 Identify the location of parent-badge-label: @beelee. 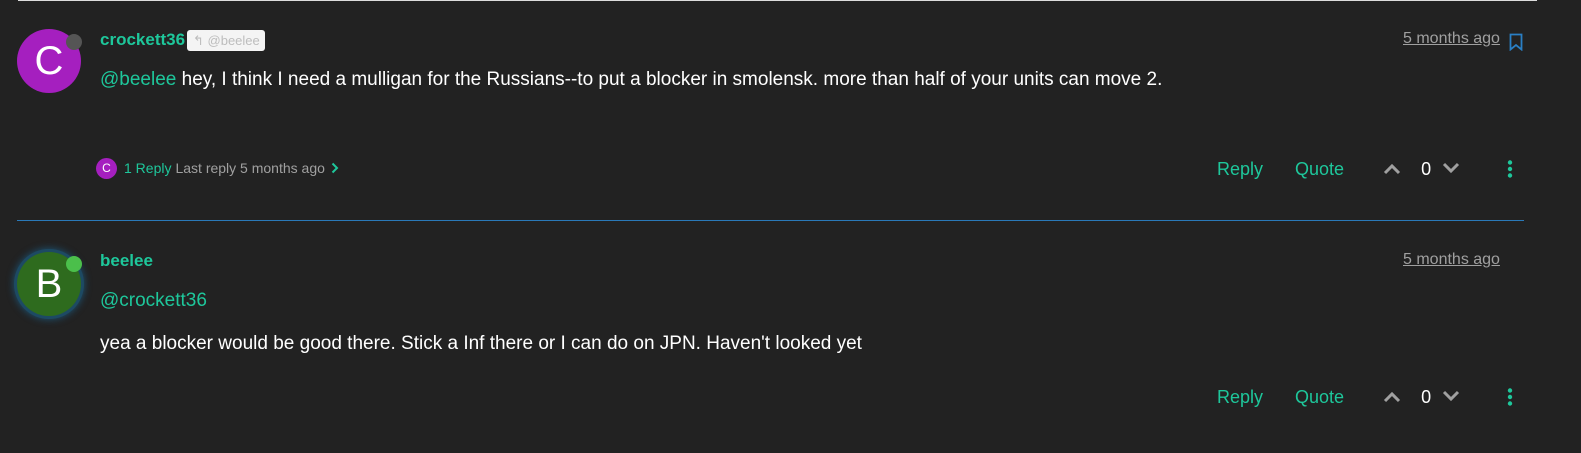
(233, 40).